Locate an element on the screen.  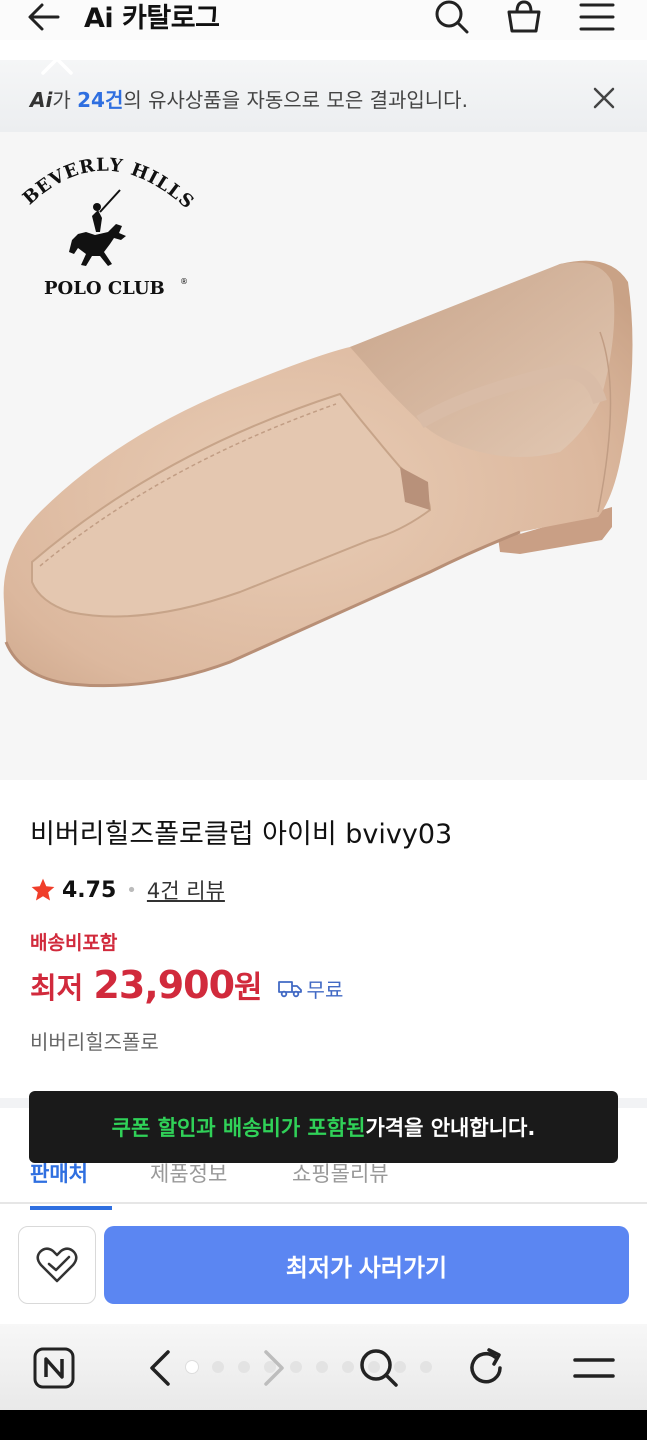
heart-check-icon is located at coordinates (57, 1265).